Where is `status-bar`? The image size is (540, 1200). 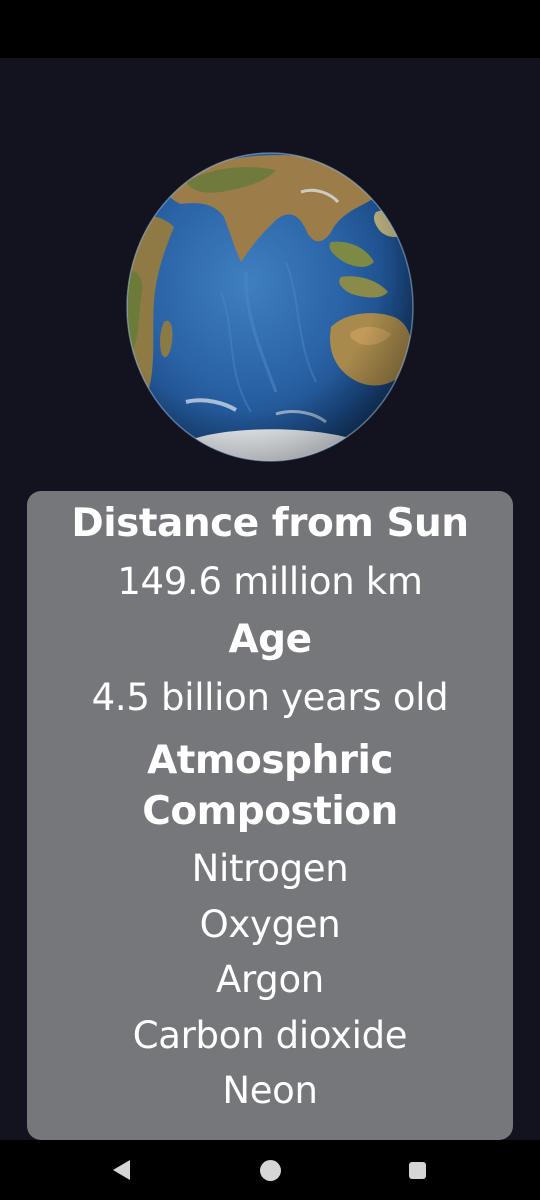 status-bar is located at coordinates (270, 29).